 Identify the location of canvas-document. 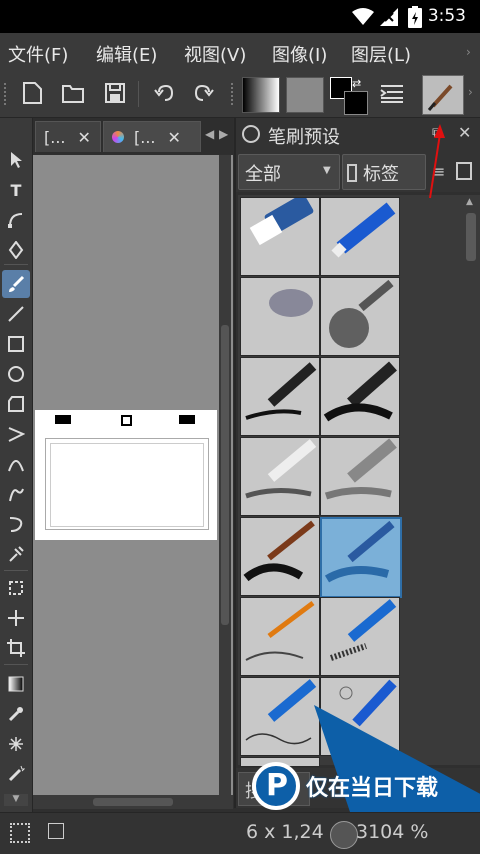
(126, 475).